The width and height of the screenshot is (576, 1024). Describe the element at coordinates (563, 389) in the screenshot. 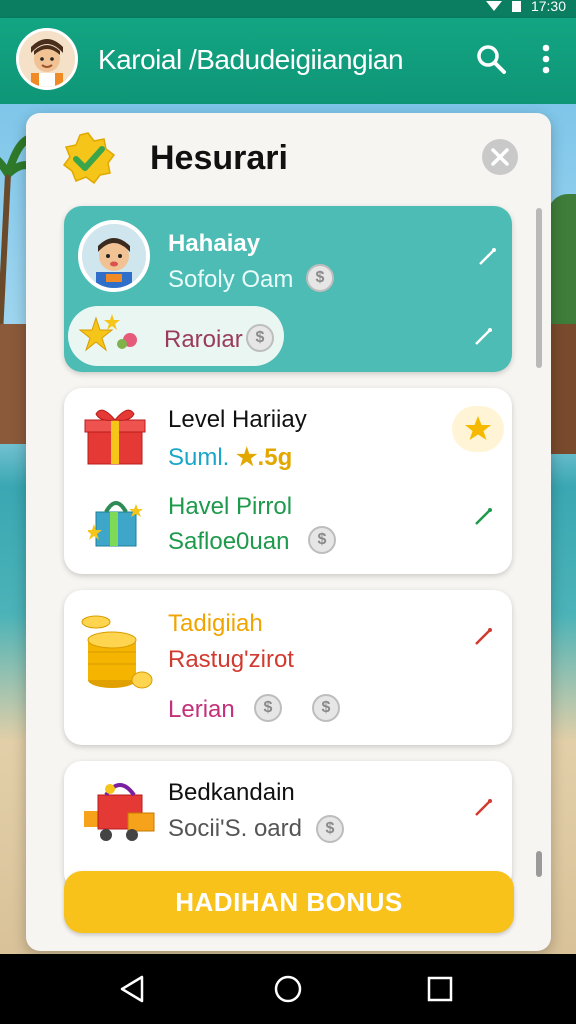

I see `hut-image` at that location.